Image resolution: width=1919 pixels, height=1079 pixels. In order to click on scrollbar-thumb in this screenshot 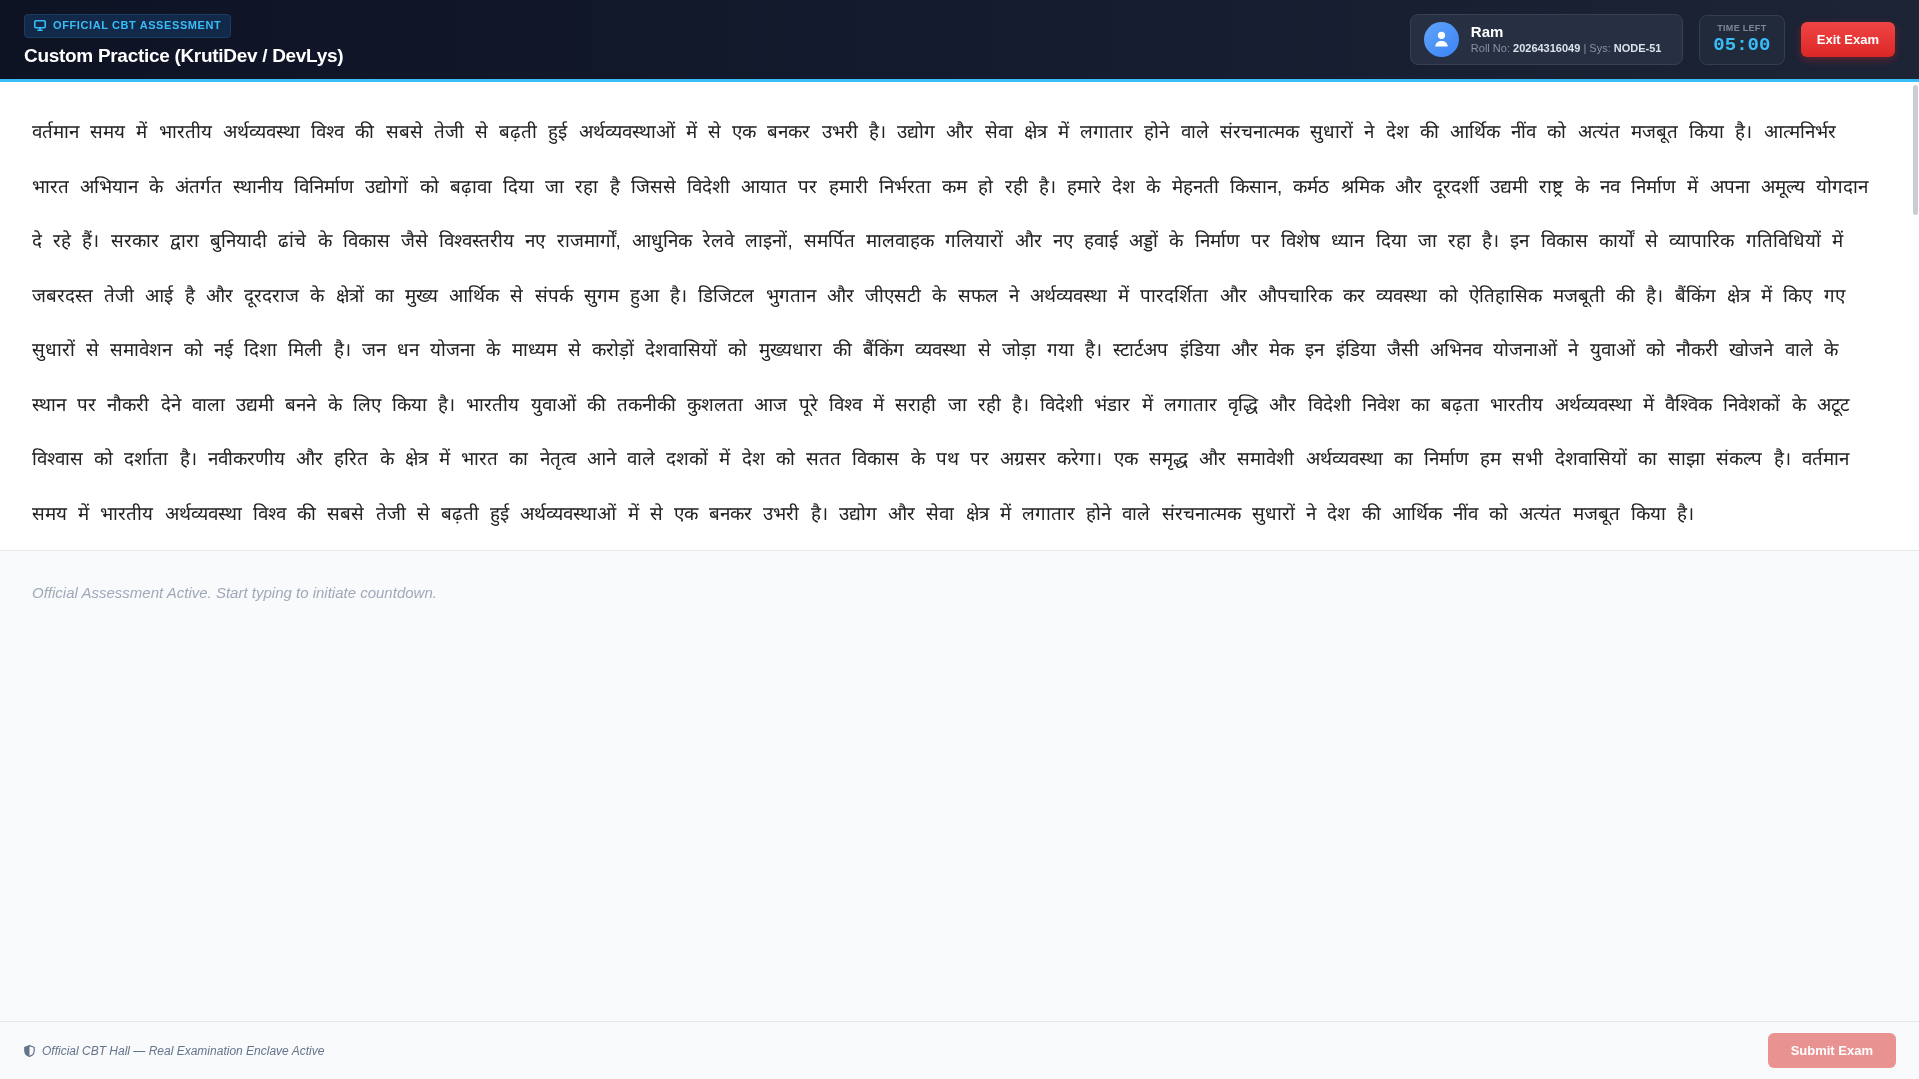, I will do `click(1915, 150)`.